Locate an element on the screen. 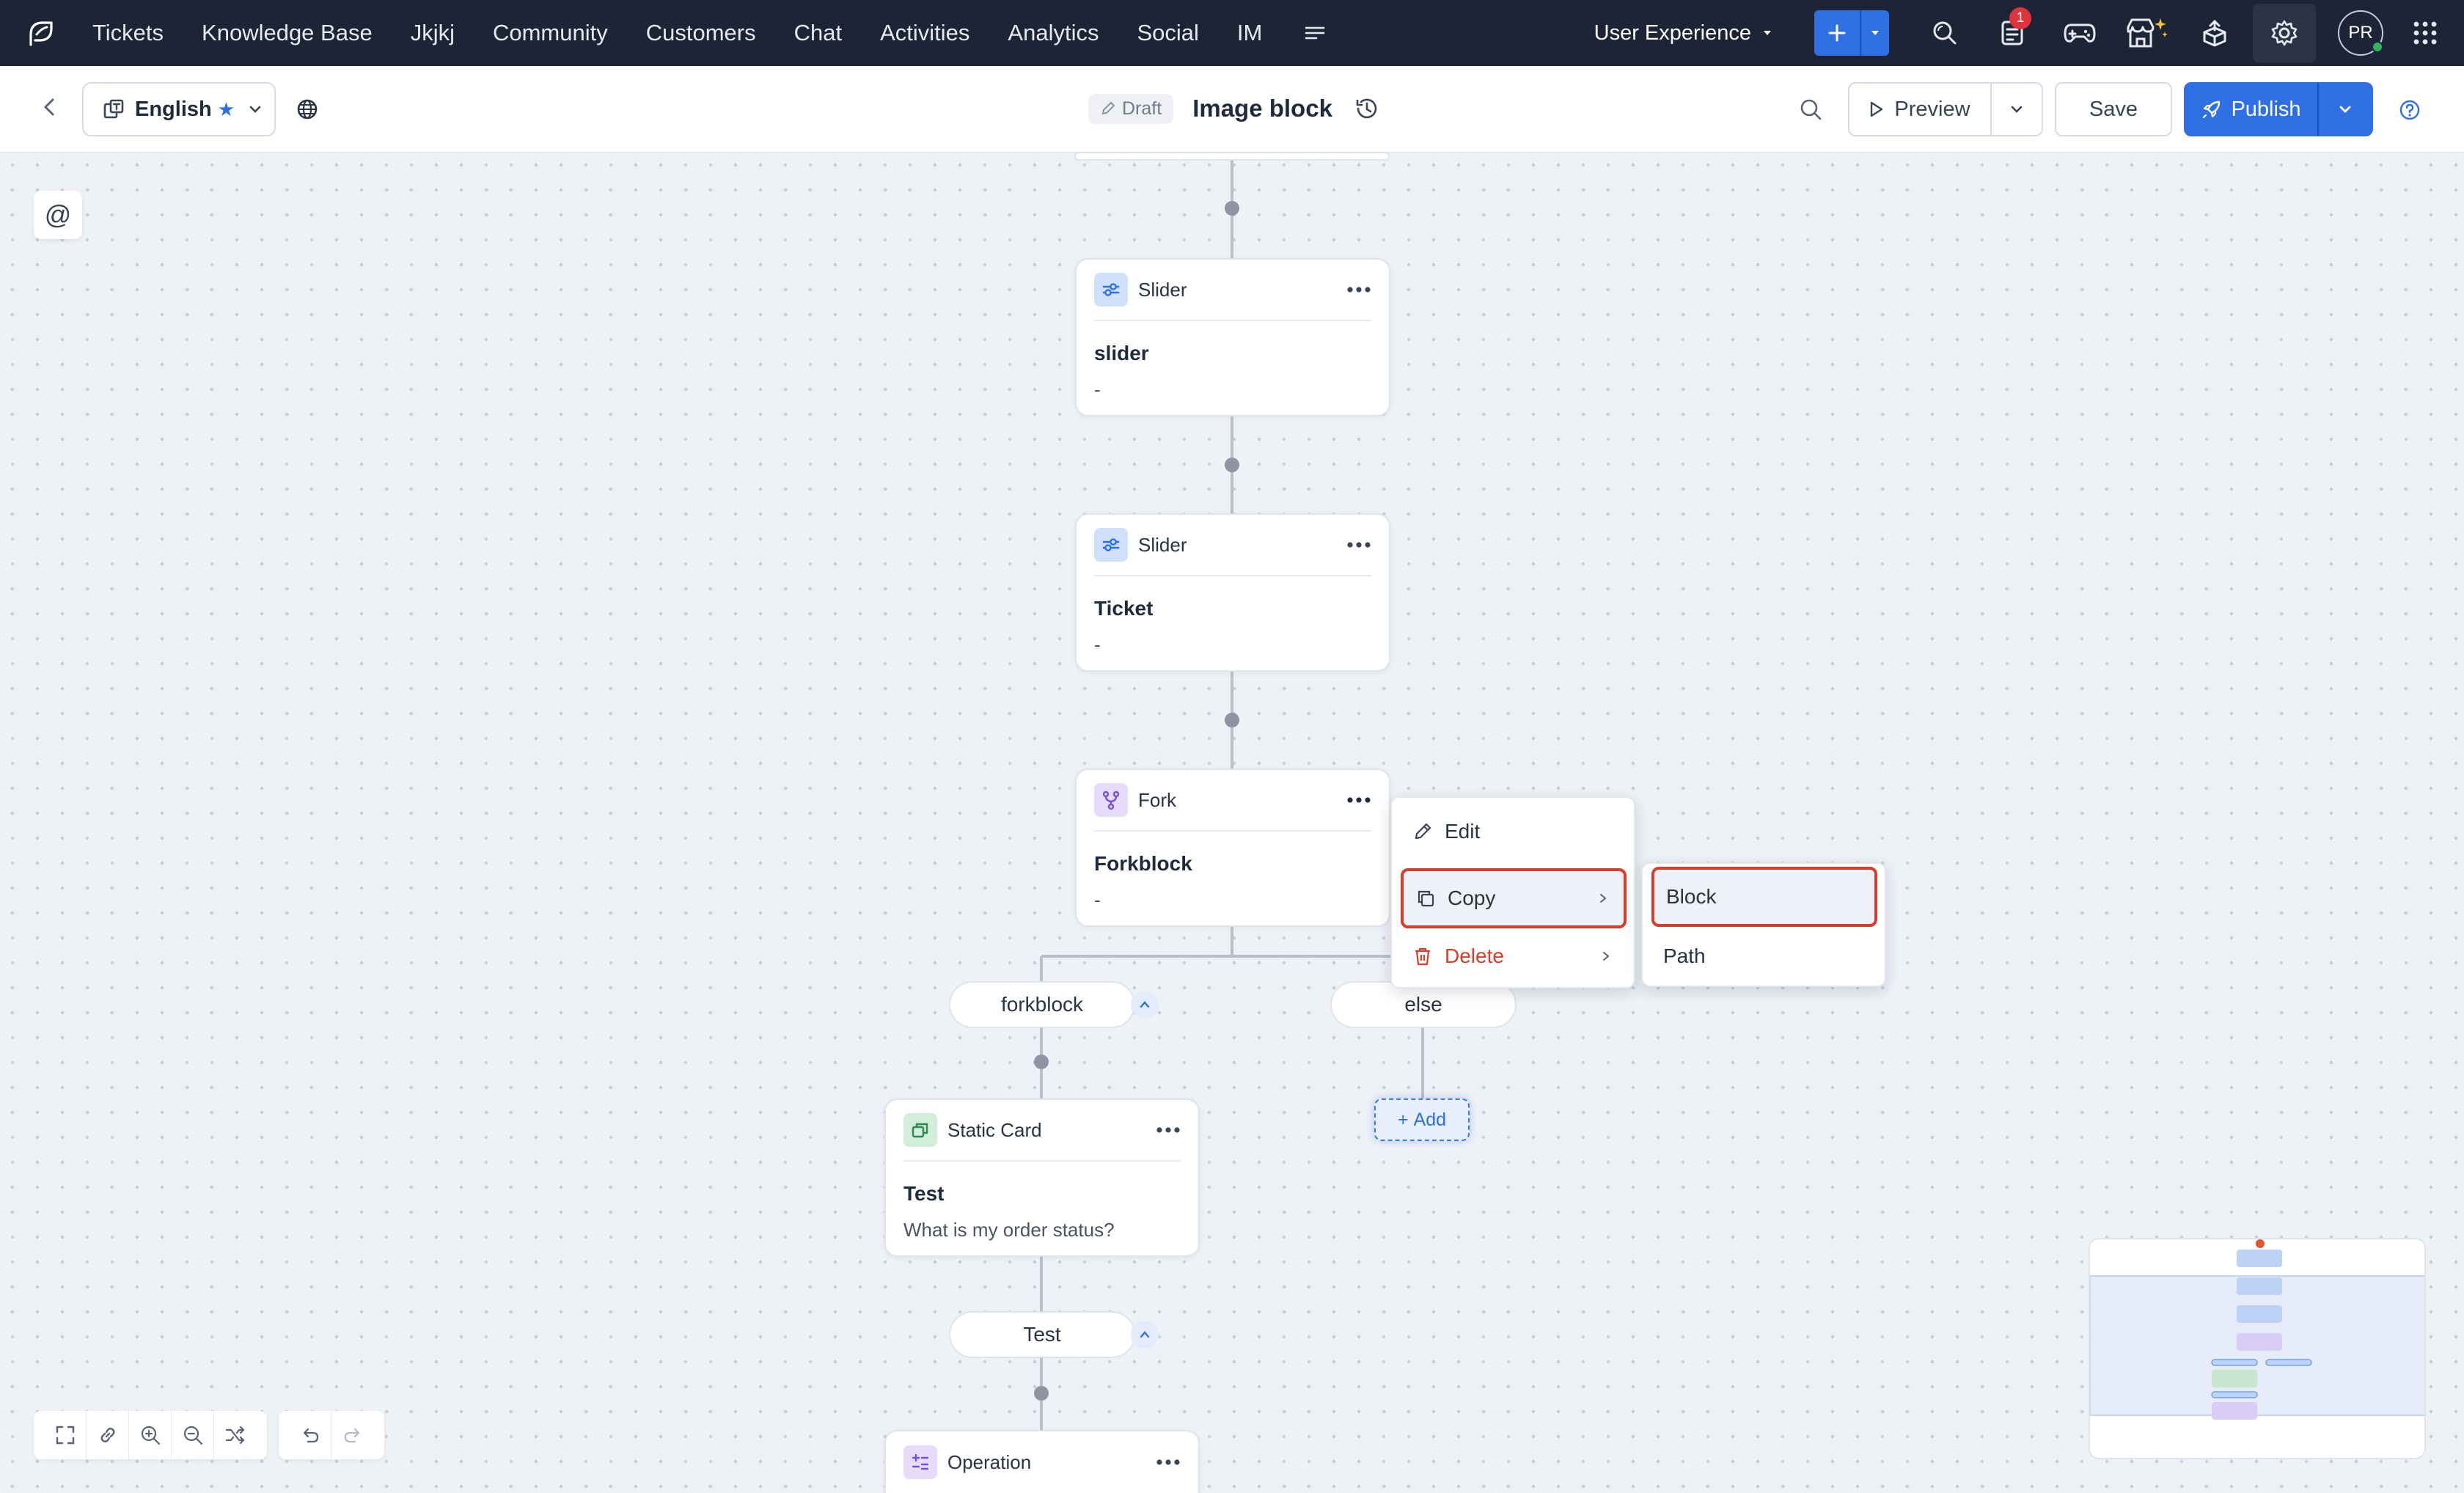  apps-setup-button is located at coordinates (2214, 33).